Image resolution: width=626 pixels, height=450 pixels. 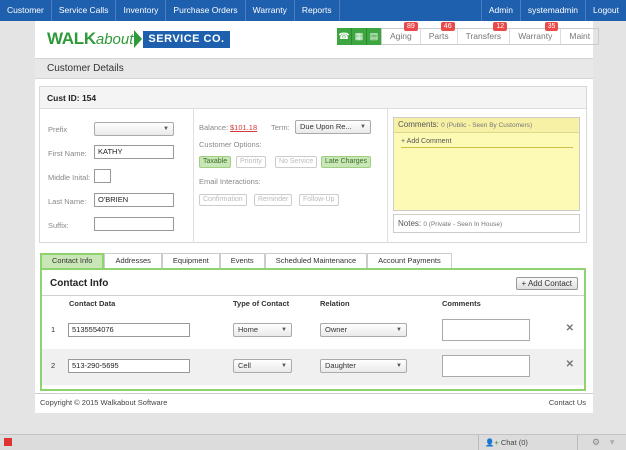 I want to click on email-reminder: Reminder, so click(x=273, y=200).